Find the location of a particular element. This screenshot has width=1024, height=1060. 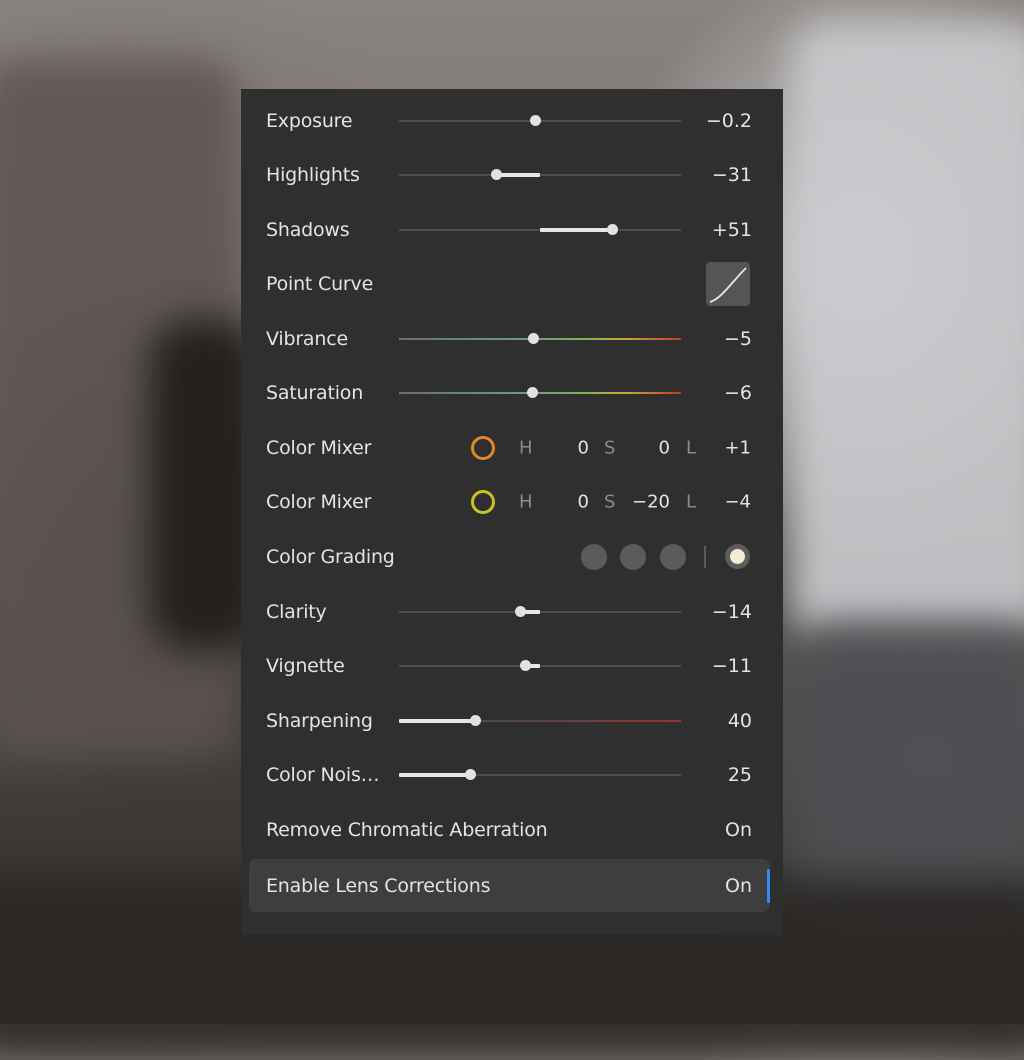

vignette-slider-track is located at coordinates (540, 665).